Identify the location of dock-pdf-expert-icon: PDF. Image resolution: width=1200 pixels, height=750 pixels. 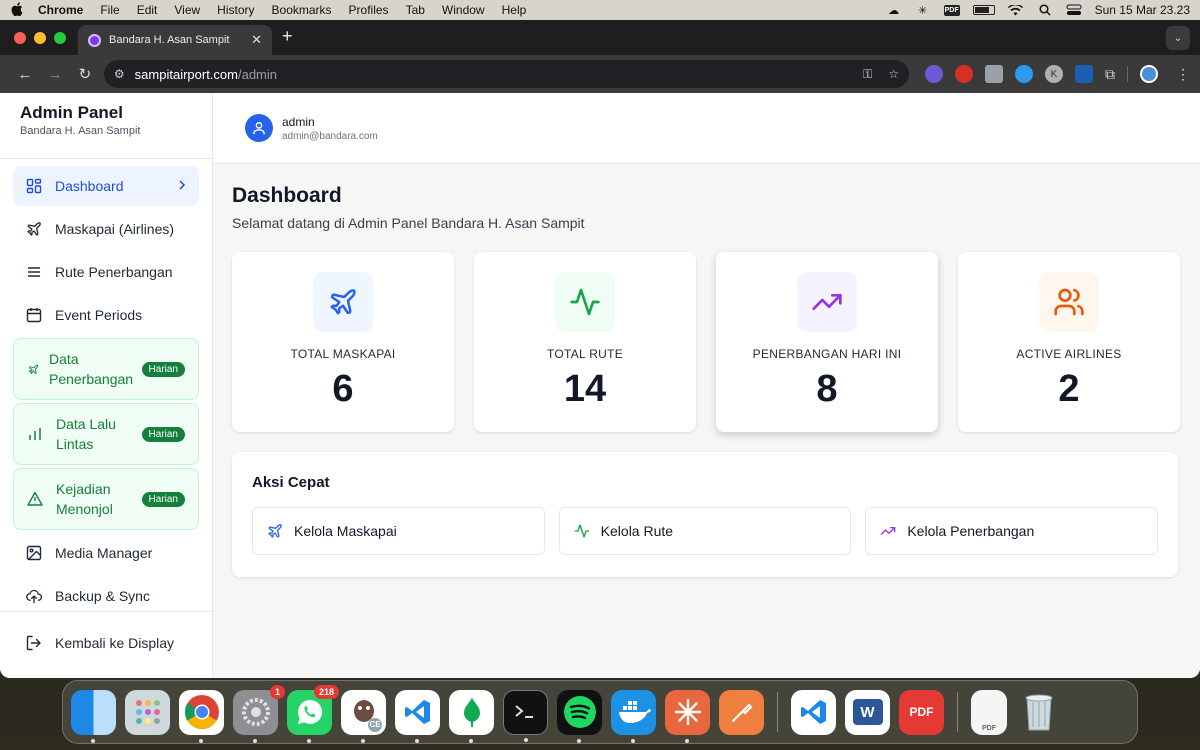
(921, 712).